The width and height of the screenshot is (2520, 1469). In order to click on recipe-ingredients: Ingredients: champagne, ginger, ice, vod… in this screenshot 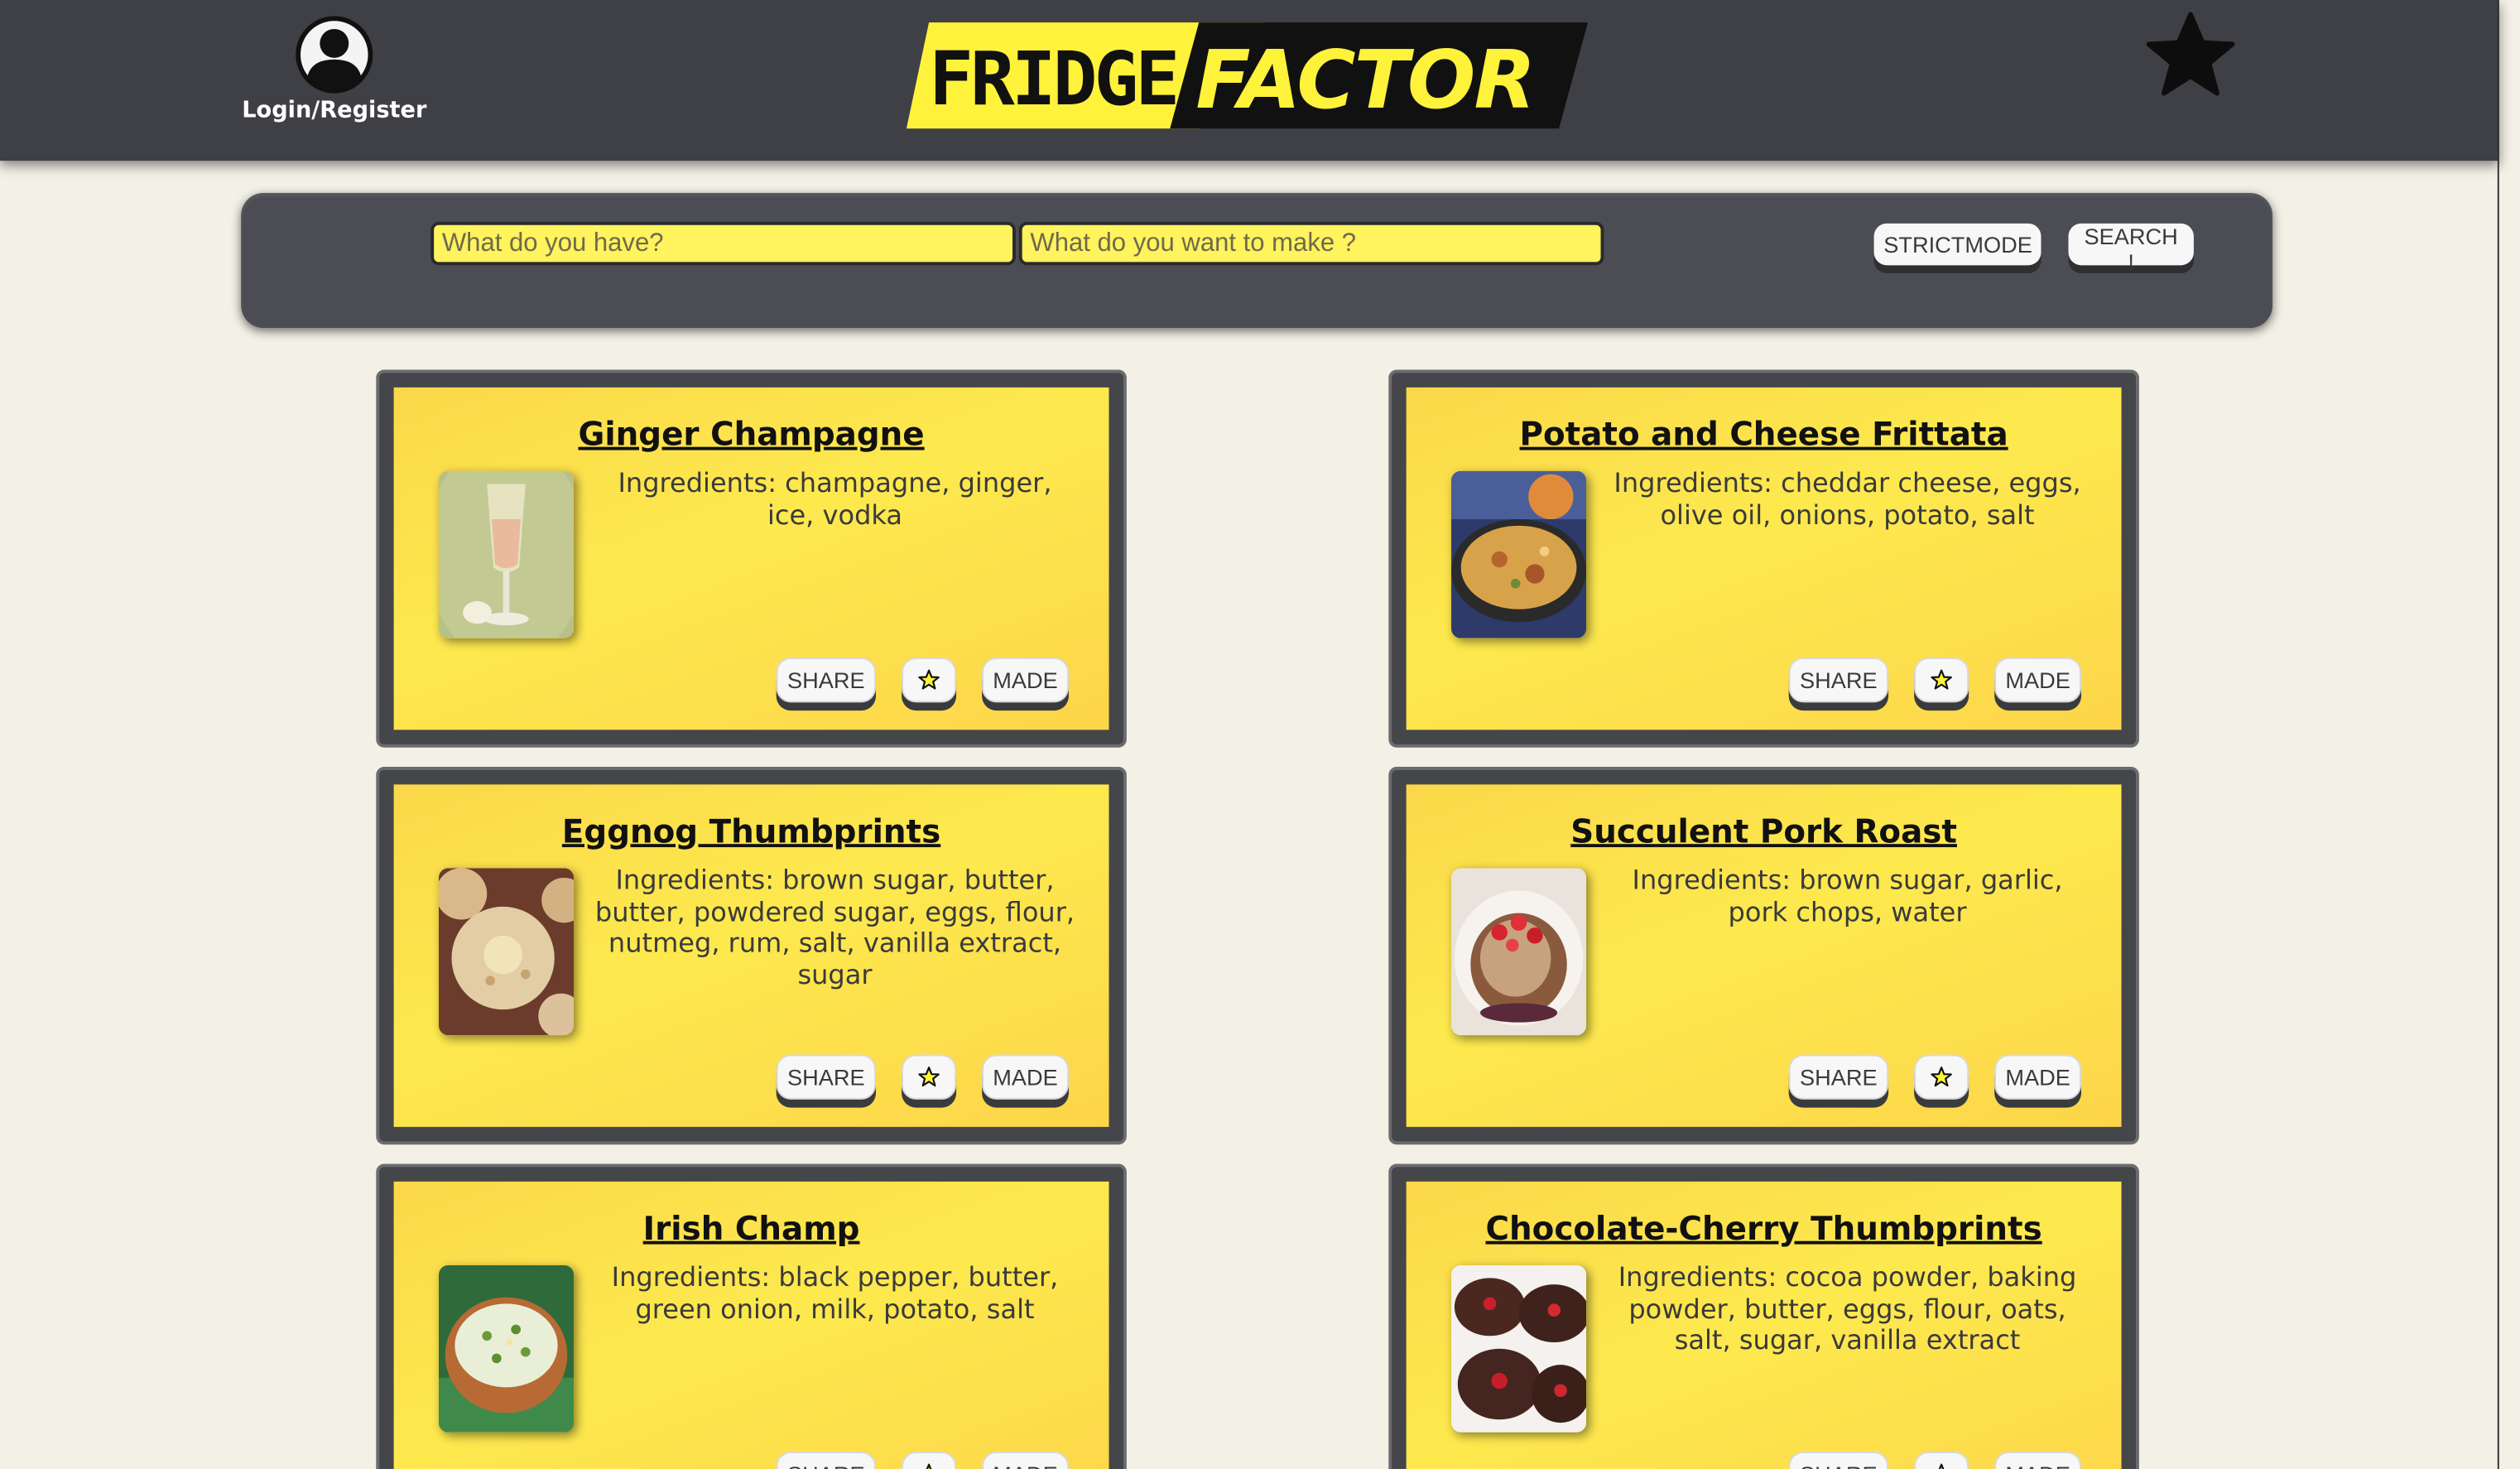, I will do `click(835, 498)`.